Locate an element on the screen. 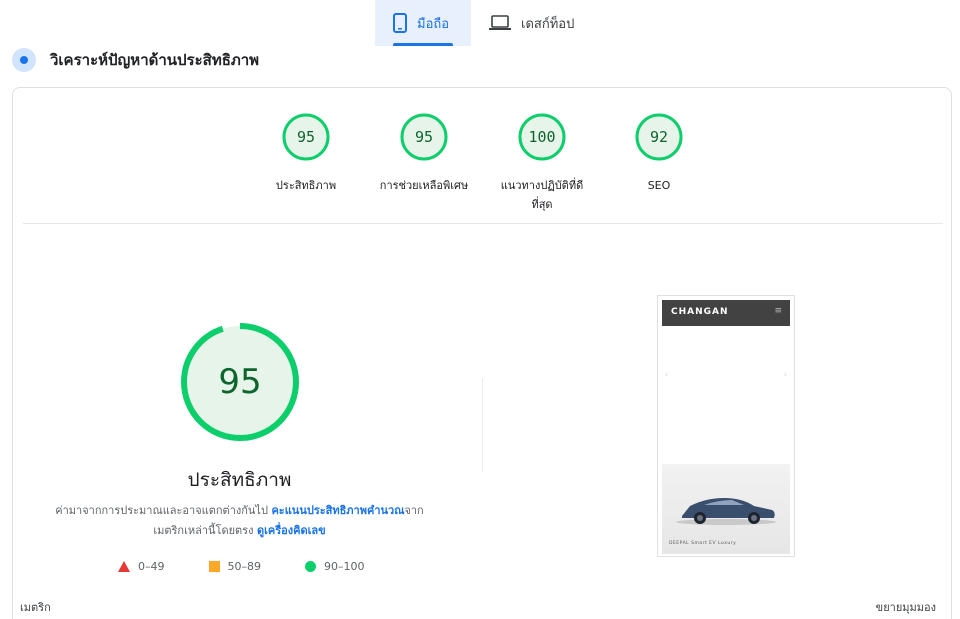 Image resolution: width=960 pixels, height=619 pixels. score-legend: 0–49 50–89 90–100 is located at coordinates (263, 566).